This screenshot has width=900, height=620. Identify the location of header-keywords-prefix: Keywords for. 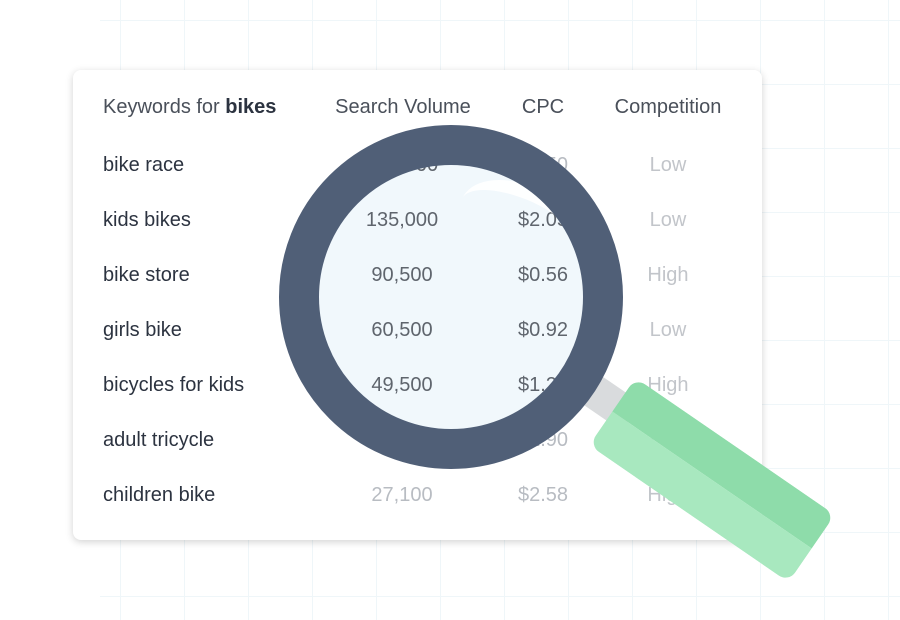
(164, 107).